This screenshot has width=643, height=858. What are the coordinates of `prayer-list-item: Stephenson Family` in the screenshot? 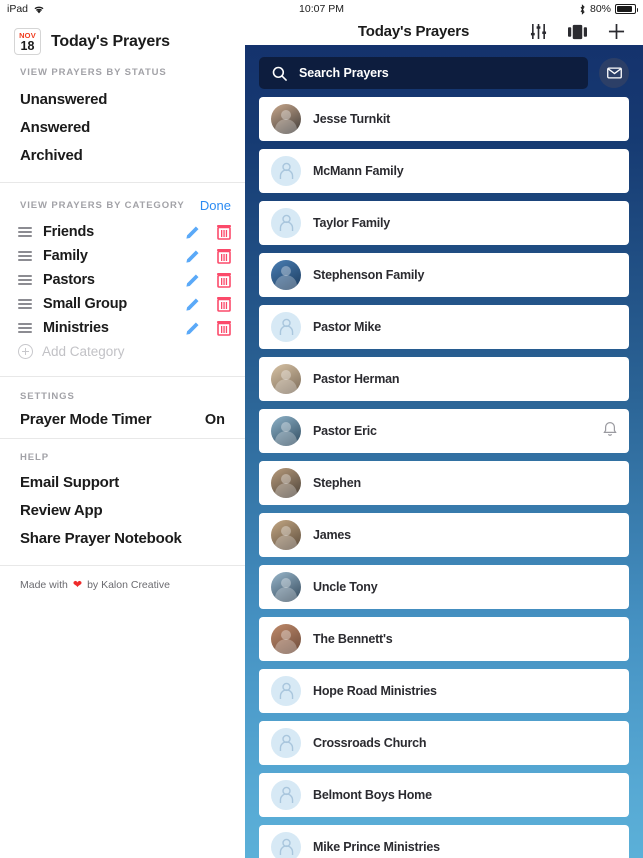 It's located at (444, 275).